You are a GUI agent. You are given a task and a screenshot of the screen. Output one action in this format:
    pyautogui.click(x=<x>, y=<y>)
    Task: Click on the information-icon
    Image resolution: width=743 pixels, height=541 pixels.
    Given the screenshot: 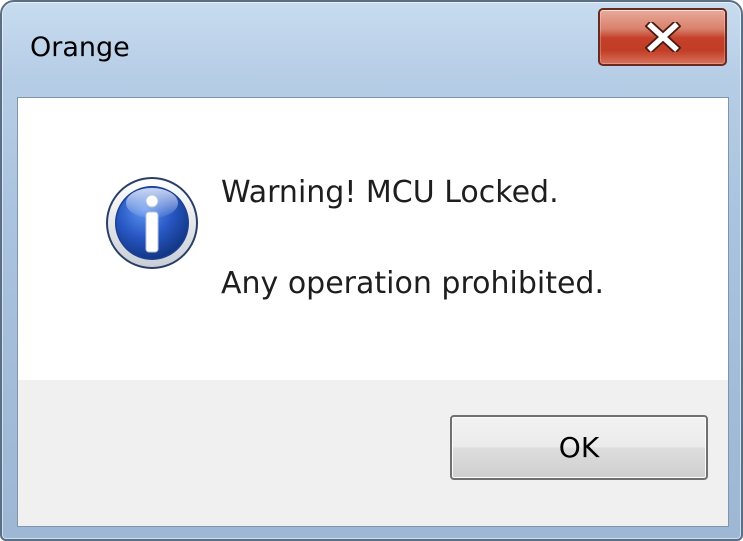 What is the action you would take?
    pyautogui.click(x=152, y=223)
    